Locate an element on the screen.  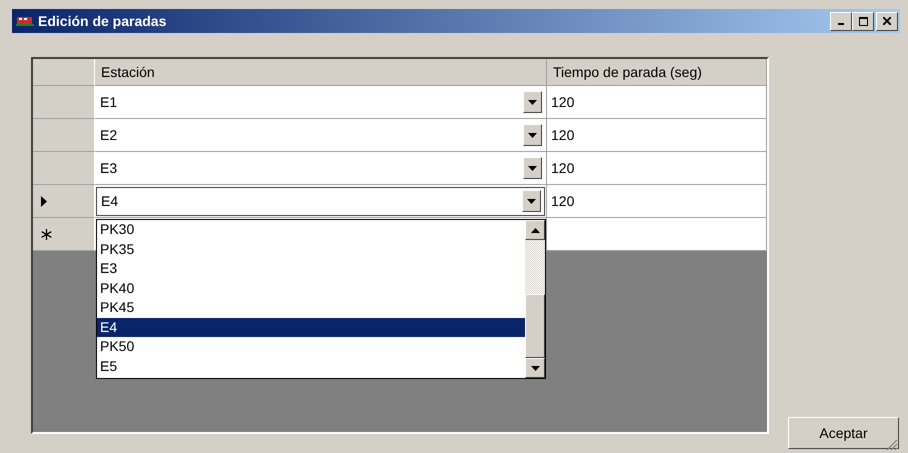
close-button is located at coordinates (887, 21).